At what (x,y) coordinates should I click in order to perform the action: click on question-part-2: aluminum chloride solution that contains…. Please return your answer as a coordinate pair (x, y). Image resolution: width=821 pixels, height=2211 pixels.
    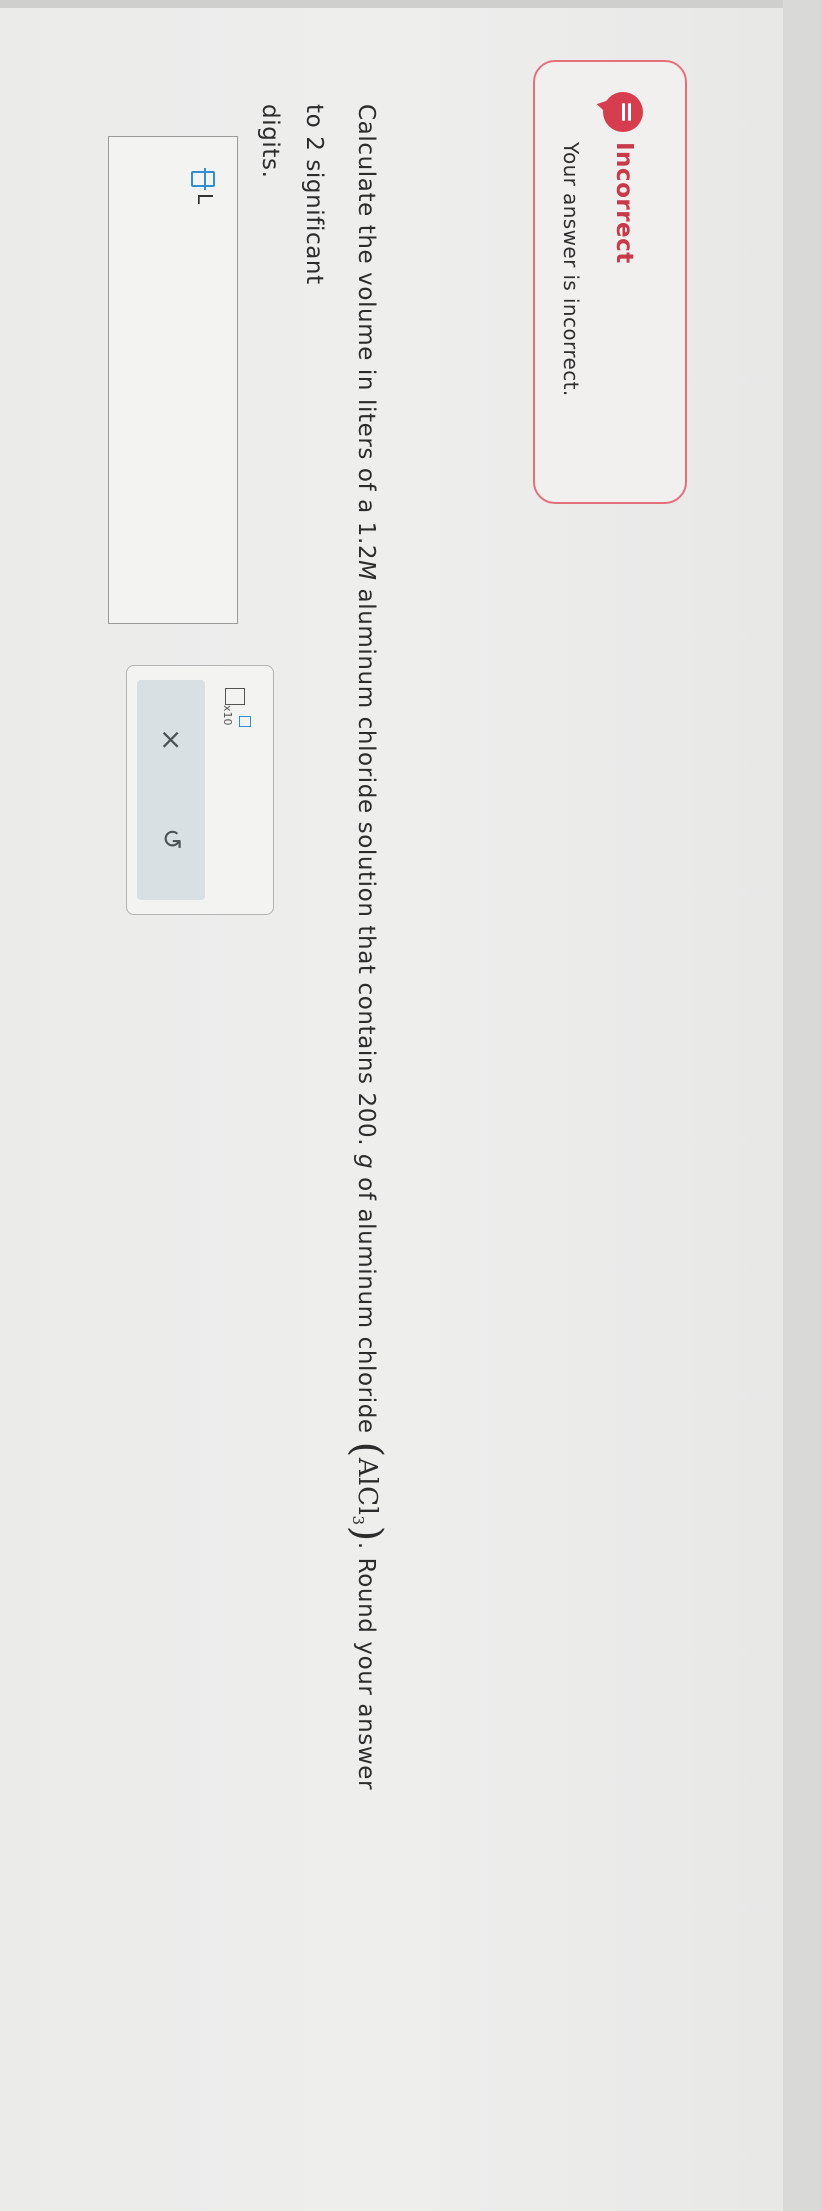
    Looking at the image, I should click on (366, 867).